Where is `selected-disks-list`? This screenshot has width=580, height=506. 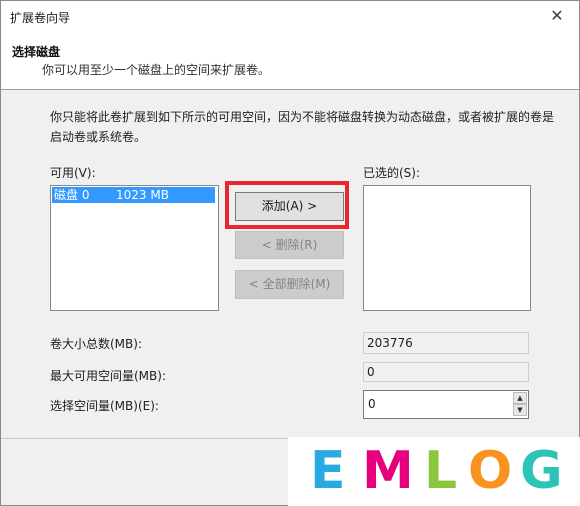
selected-disks-list is located at coordinates (447, 248).